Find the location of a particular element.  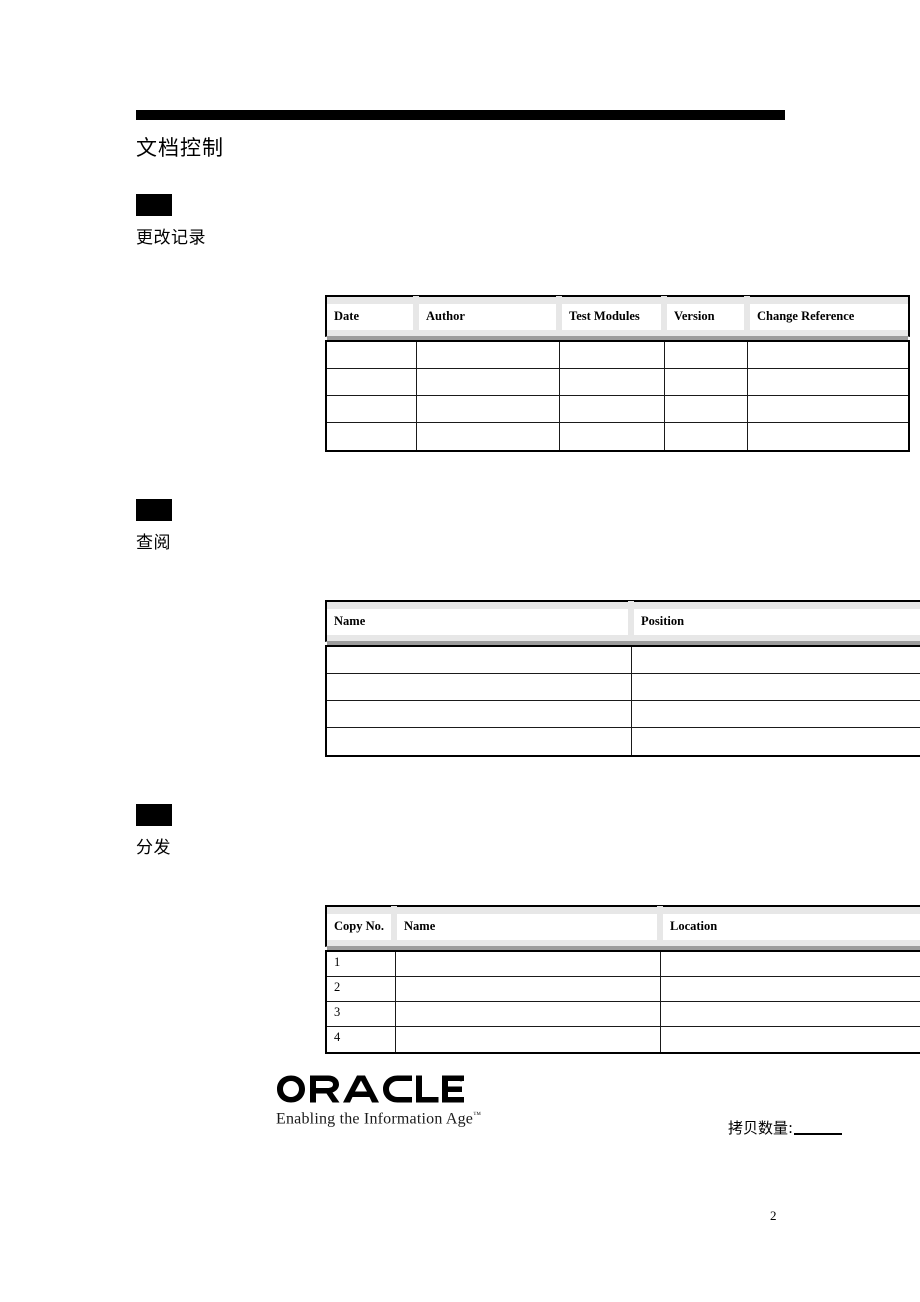

oracle-tagline: Enabling the Information Age™ is located at coordinates (378, 1117).